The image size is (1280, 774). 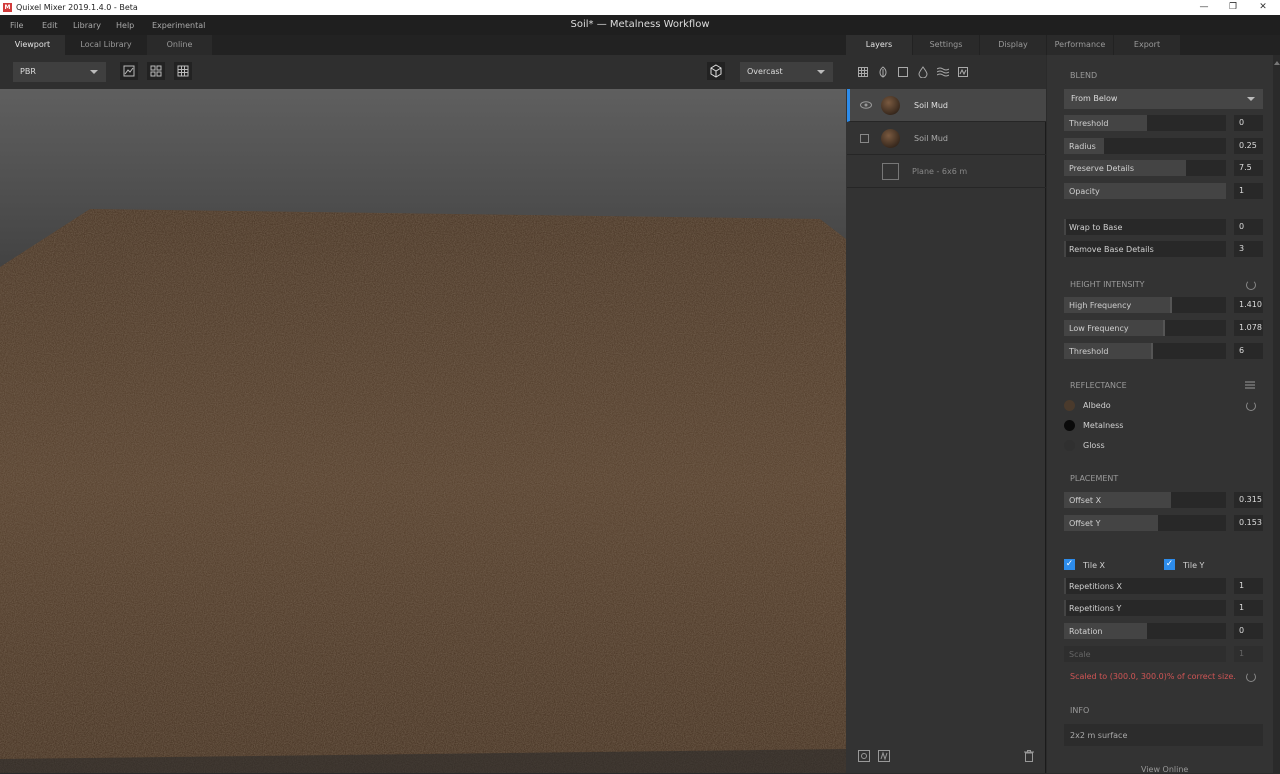 What do you see at coordinates (129, 71) in the screenshot?
I see `image-view-button` at bounding box center [129, 71].